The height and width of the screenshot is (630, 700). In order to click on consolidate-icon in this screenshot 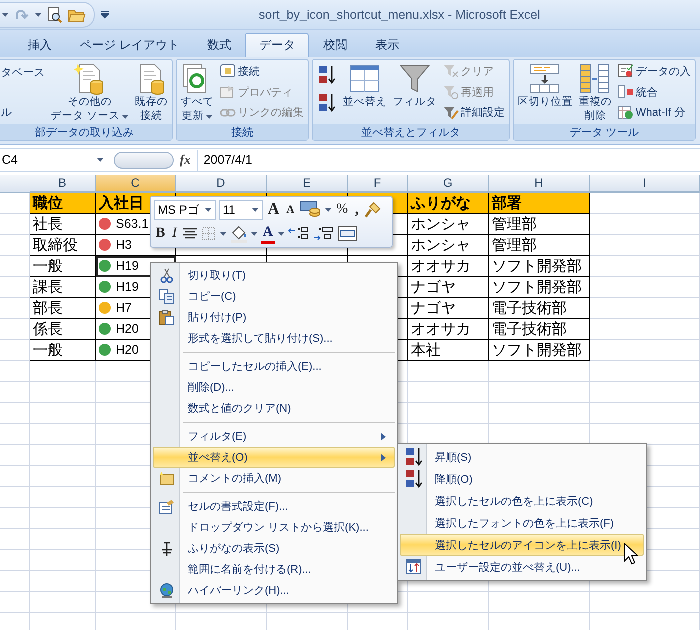, I will do `click(626, 92)`.